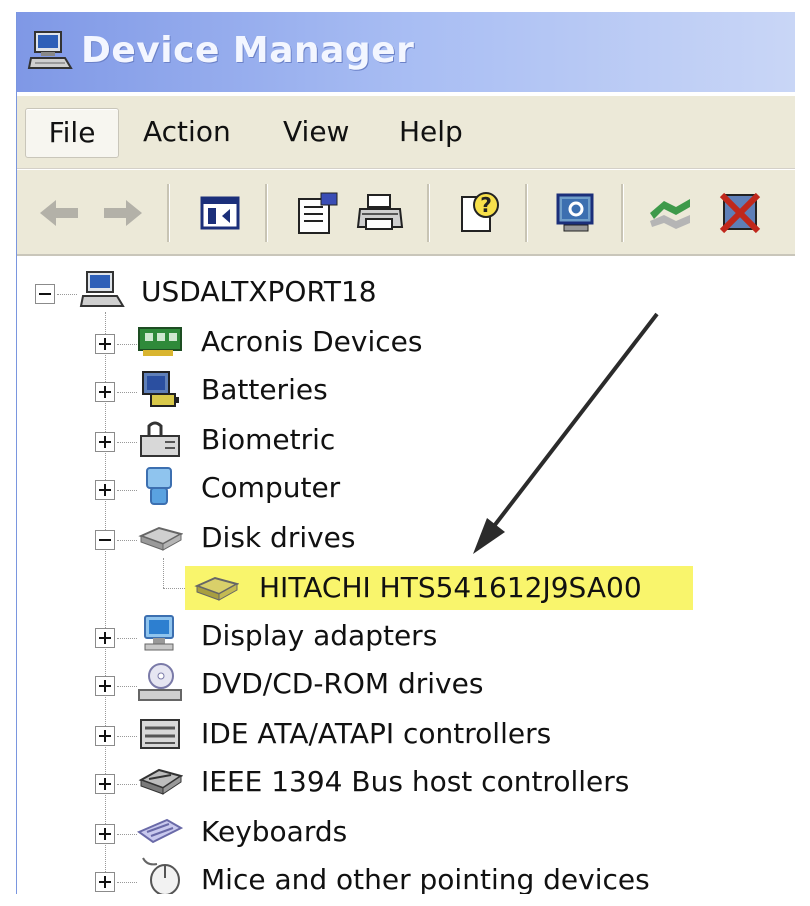  Describe the element at coordinates (187, 132) in the screenshot. I see `menu-action: Action` at that location.